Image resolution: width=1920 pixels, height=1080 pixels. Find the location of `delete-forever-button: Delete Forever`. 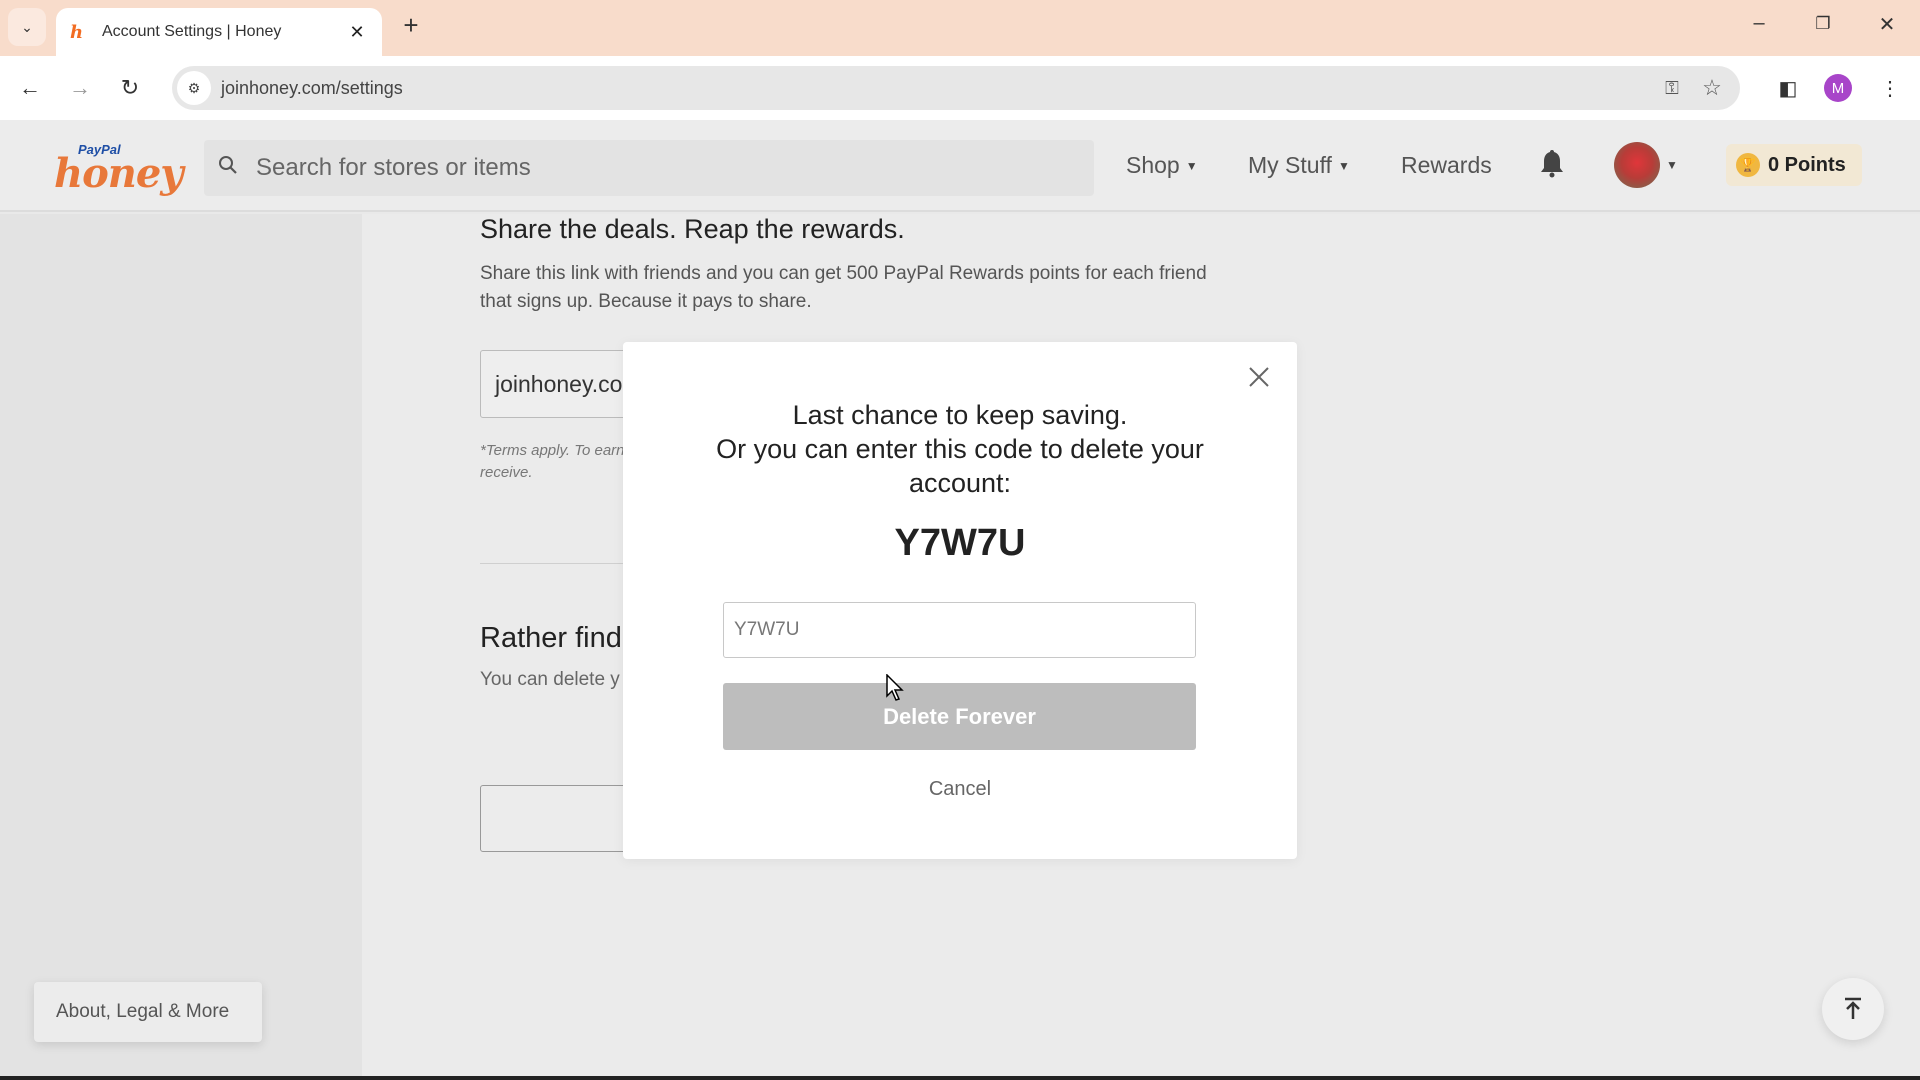

delete-forever-button: Delete Forever is located at coordinates (959, 716).